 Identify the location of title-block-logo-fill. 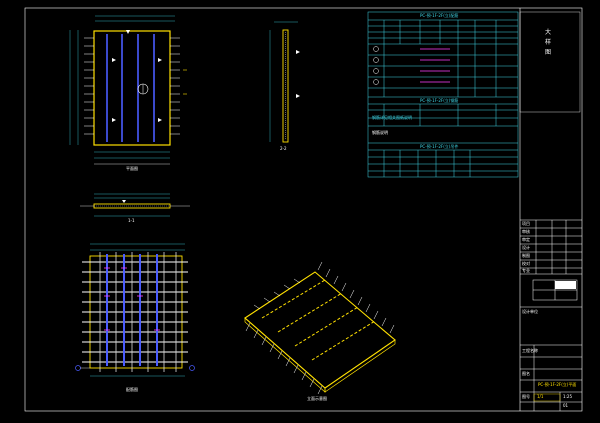
(565, 285).